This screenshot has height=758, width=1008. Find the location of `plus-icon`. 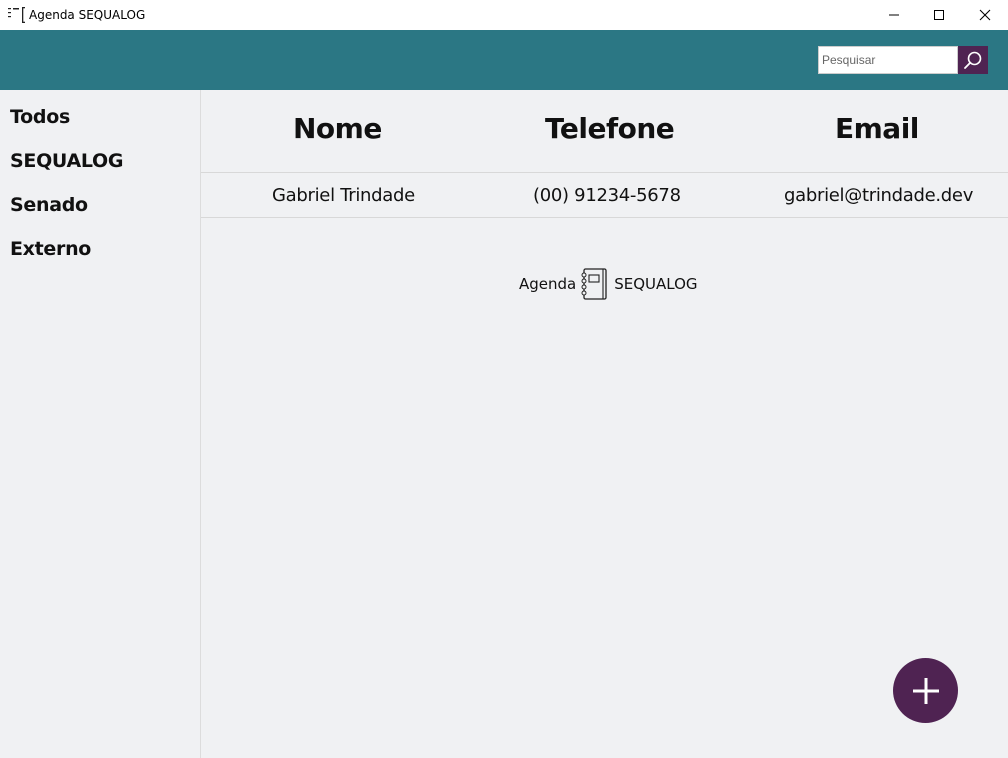

plus-icon is located at coordinates (925, 690).